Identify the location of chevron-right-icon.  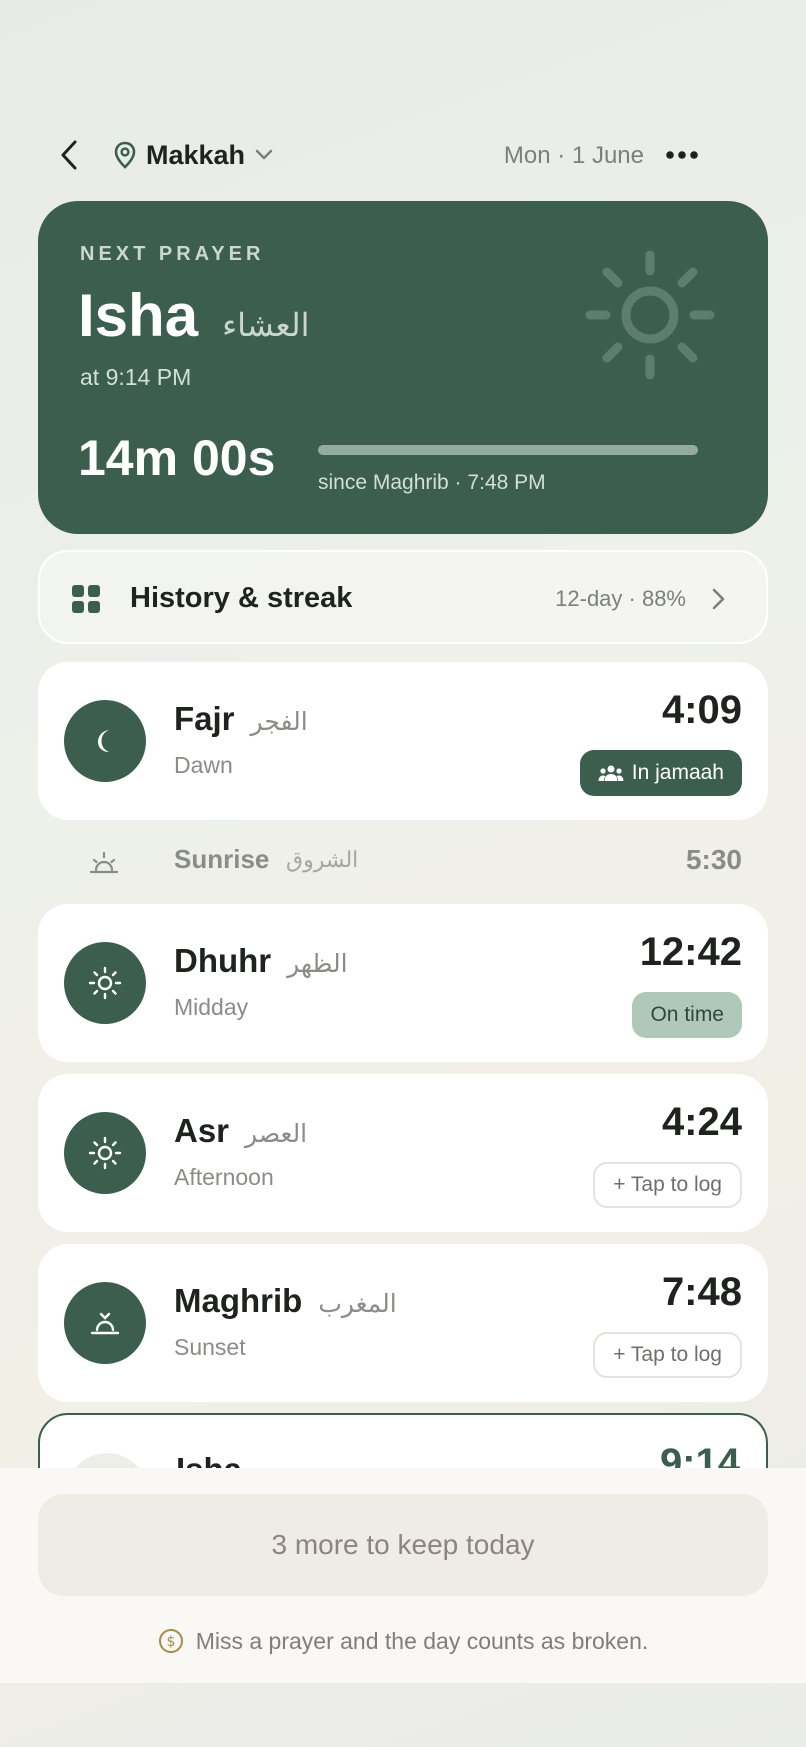
(718, 599).